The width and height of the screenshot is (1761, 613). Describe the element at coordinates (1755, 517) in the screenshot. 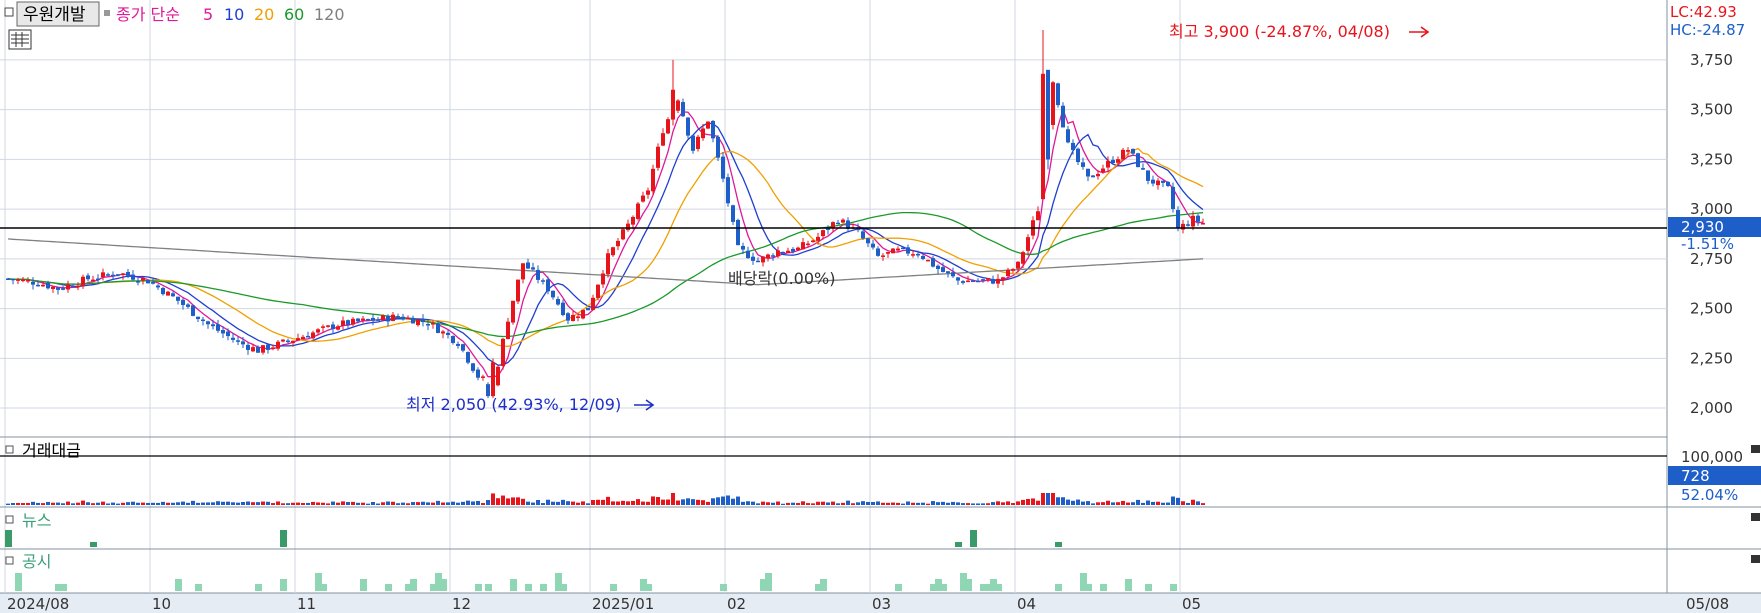

I see `news-panel-expand-icon` at that location.